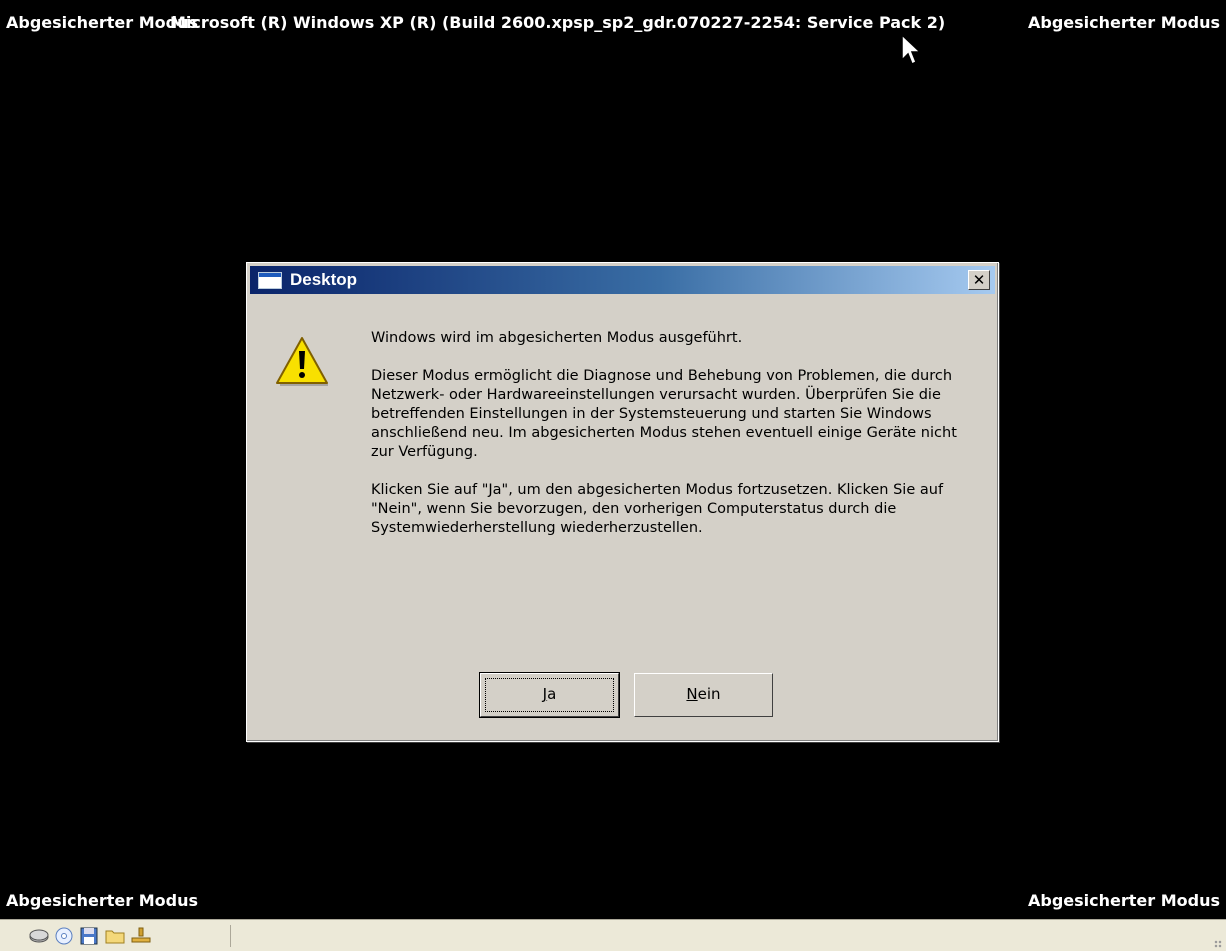 The width and height of the screenshot is (1226, 951). What do you see at coordinates (709, 694) in the screenshot?
I see `no-label-rest: ein` at bounding box center [709, 694].